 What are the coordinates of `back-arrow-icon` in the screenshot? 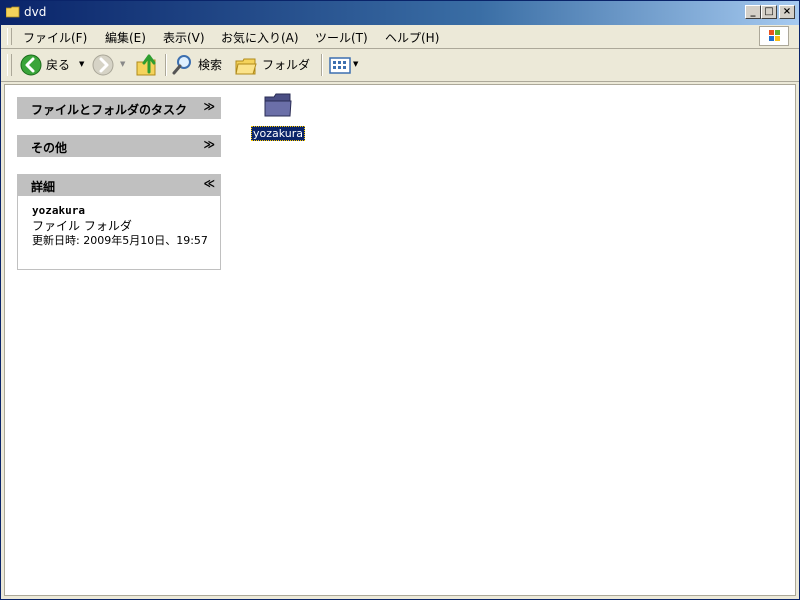 It's located at (31, 65).